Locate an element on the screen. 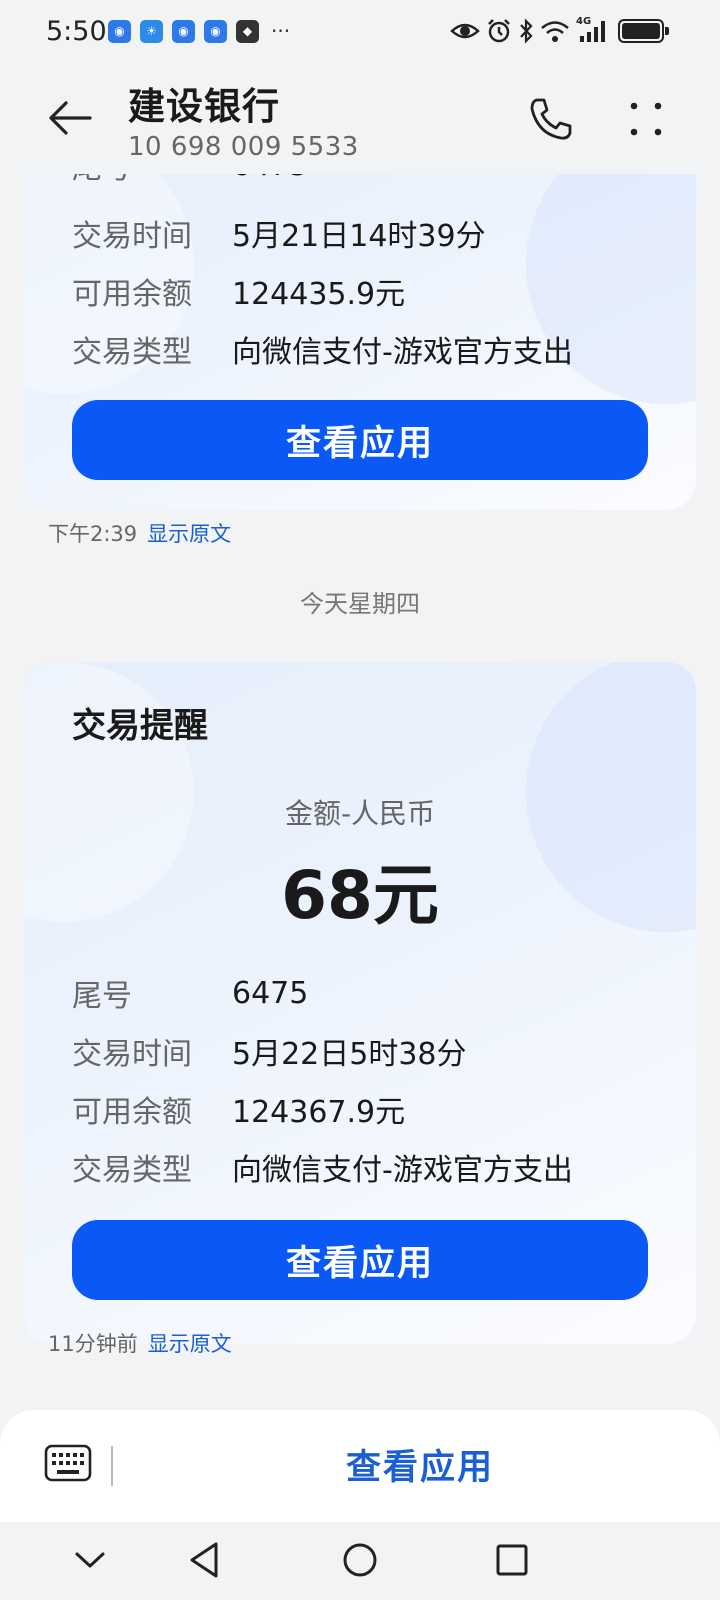 The height and width of the screenshot is (1600, 720). message-meta: 11分钟前 显示原文 is located at coordinates (140, 1343).